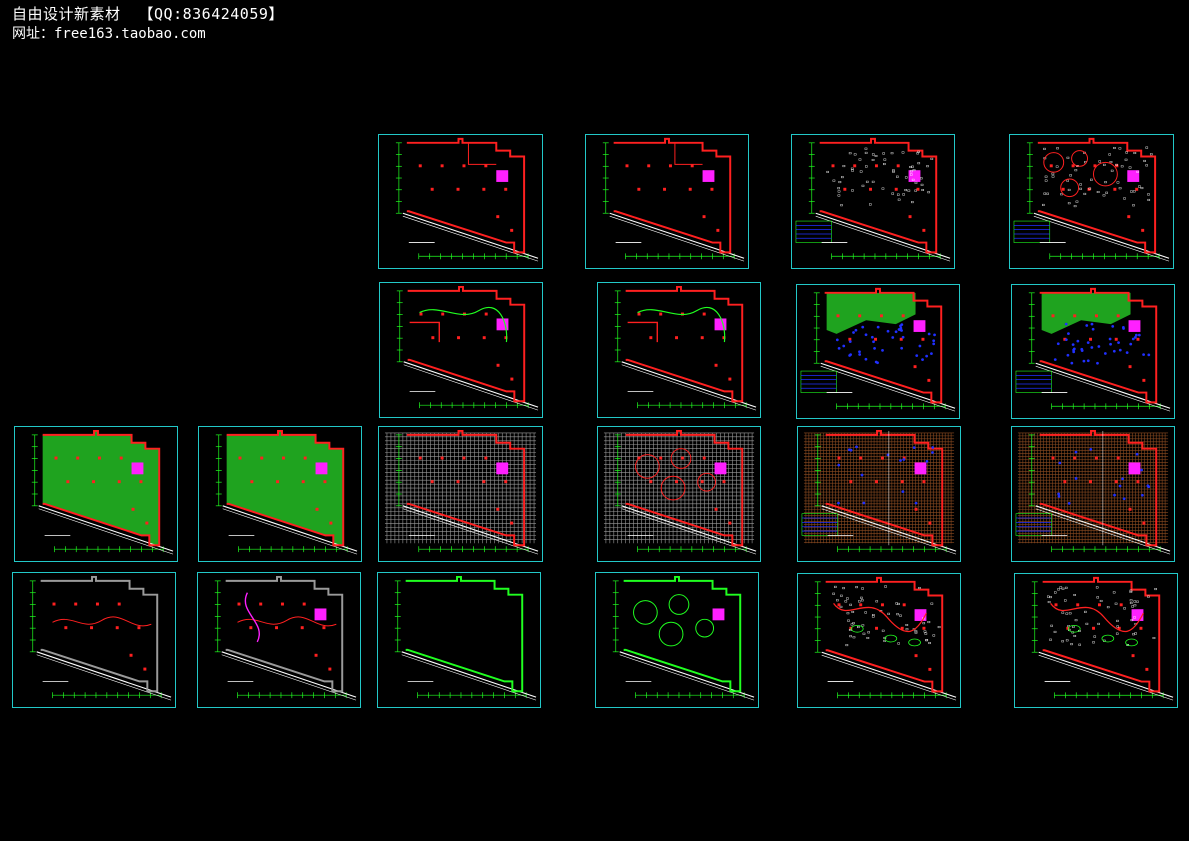 Image resolution: width=1189 pixels, height=841 pixels. I want to click on columns, so click(99, 636).